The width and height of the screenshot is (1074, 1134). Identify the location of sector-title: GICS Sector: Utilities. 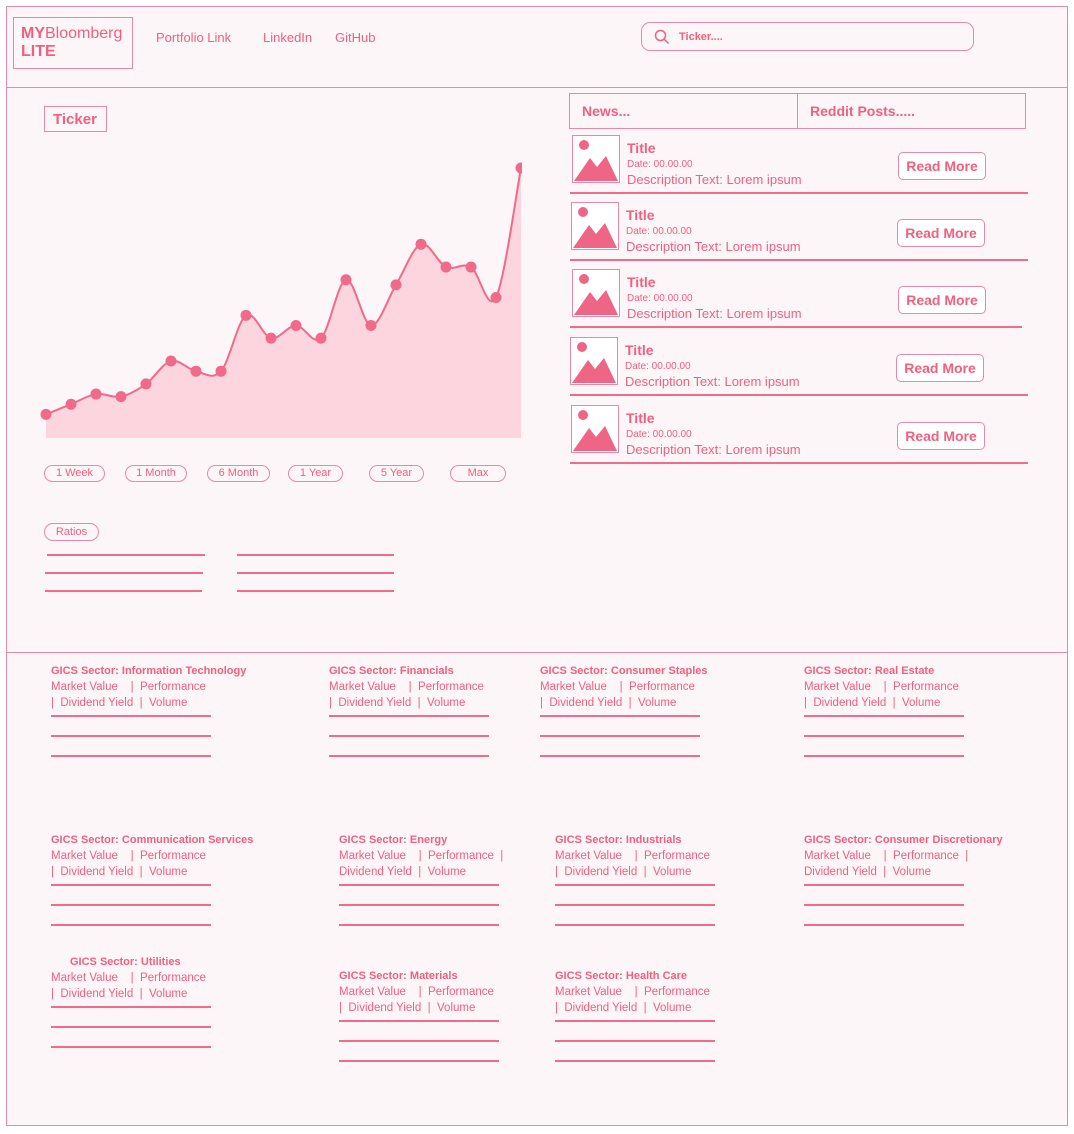
(166, 962).